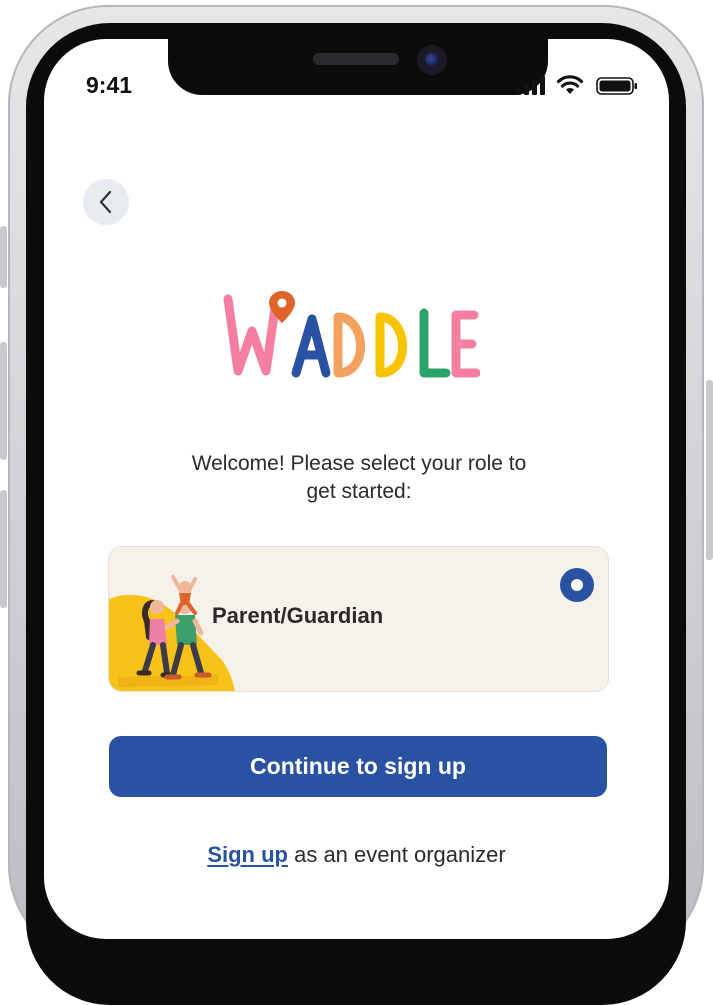  Describe the element at coordinates (359, 491) in the screenshot. I see `welcome-line-2: get started:` at that location.